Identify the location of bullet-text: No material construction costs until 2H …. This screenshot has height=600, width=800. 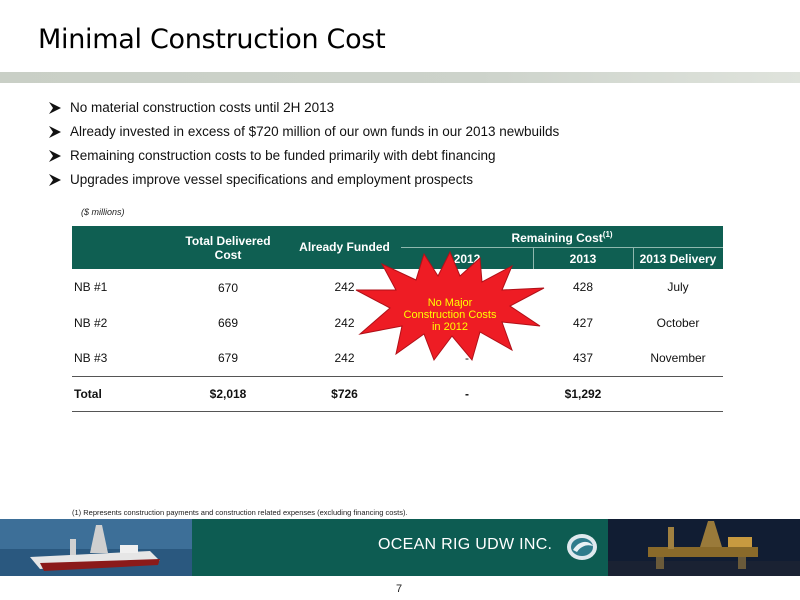
(202, 107).